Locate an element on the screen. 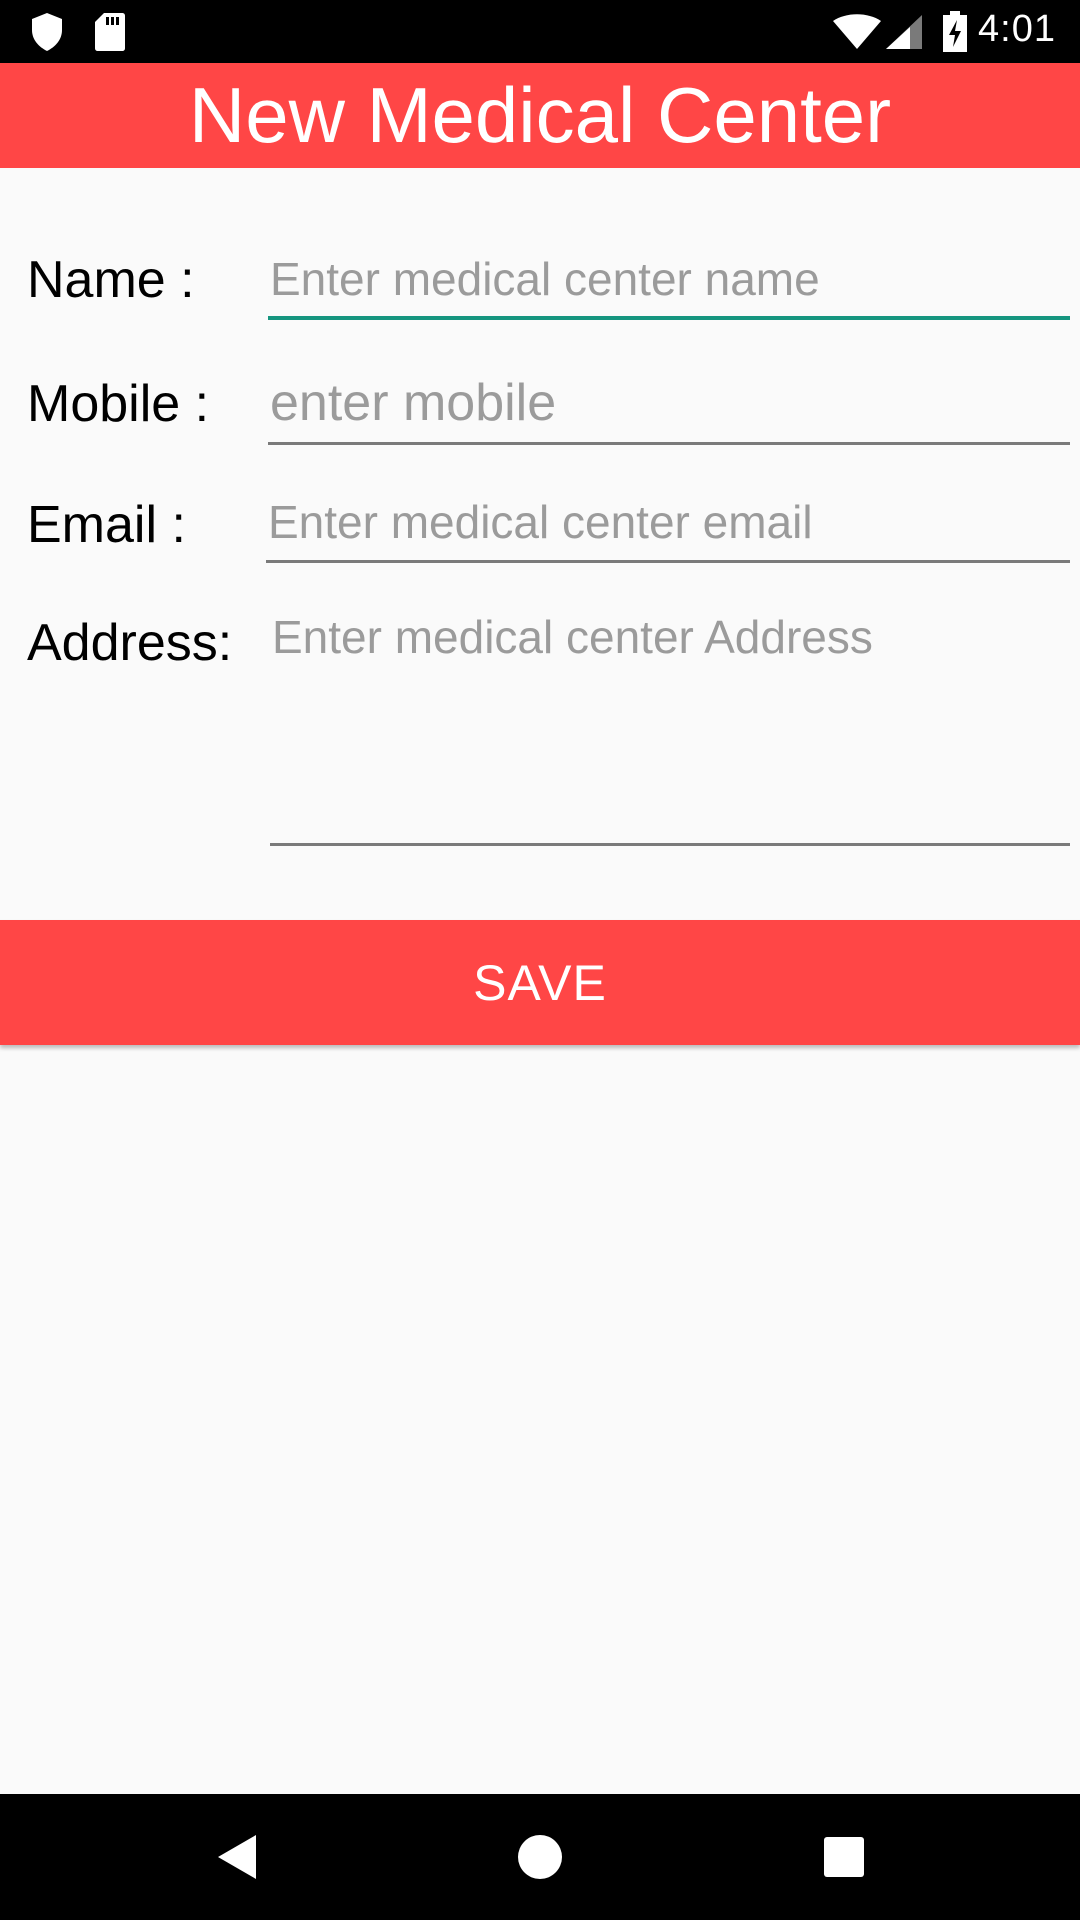  email-label: Email : is located at coordinates (106, 525).